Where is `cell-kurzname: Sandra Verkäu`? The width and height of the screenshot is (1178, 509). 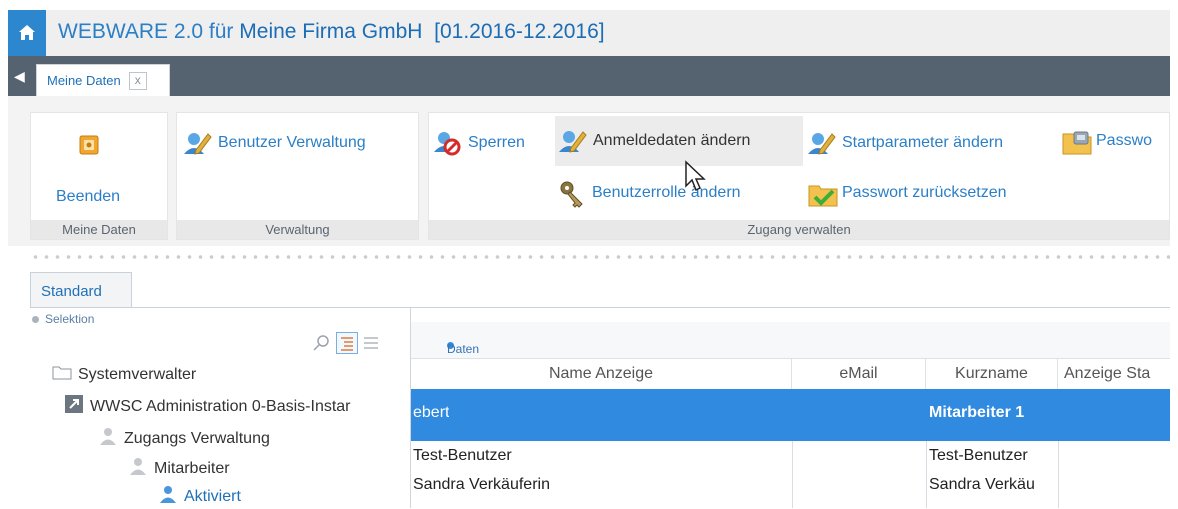
cell-kurzname: Sandra Verkäu is located at coordinates (982, 484).